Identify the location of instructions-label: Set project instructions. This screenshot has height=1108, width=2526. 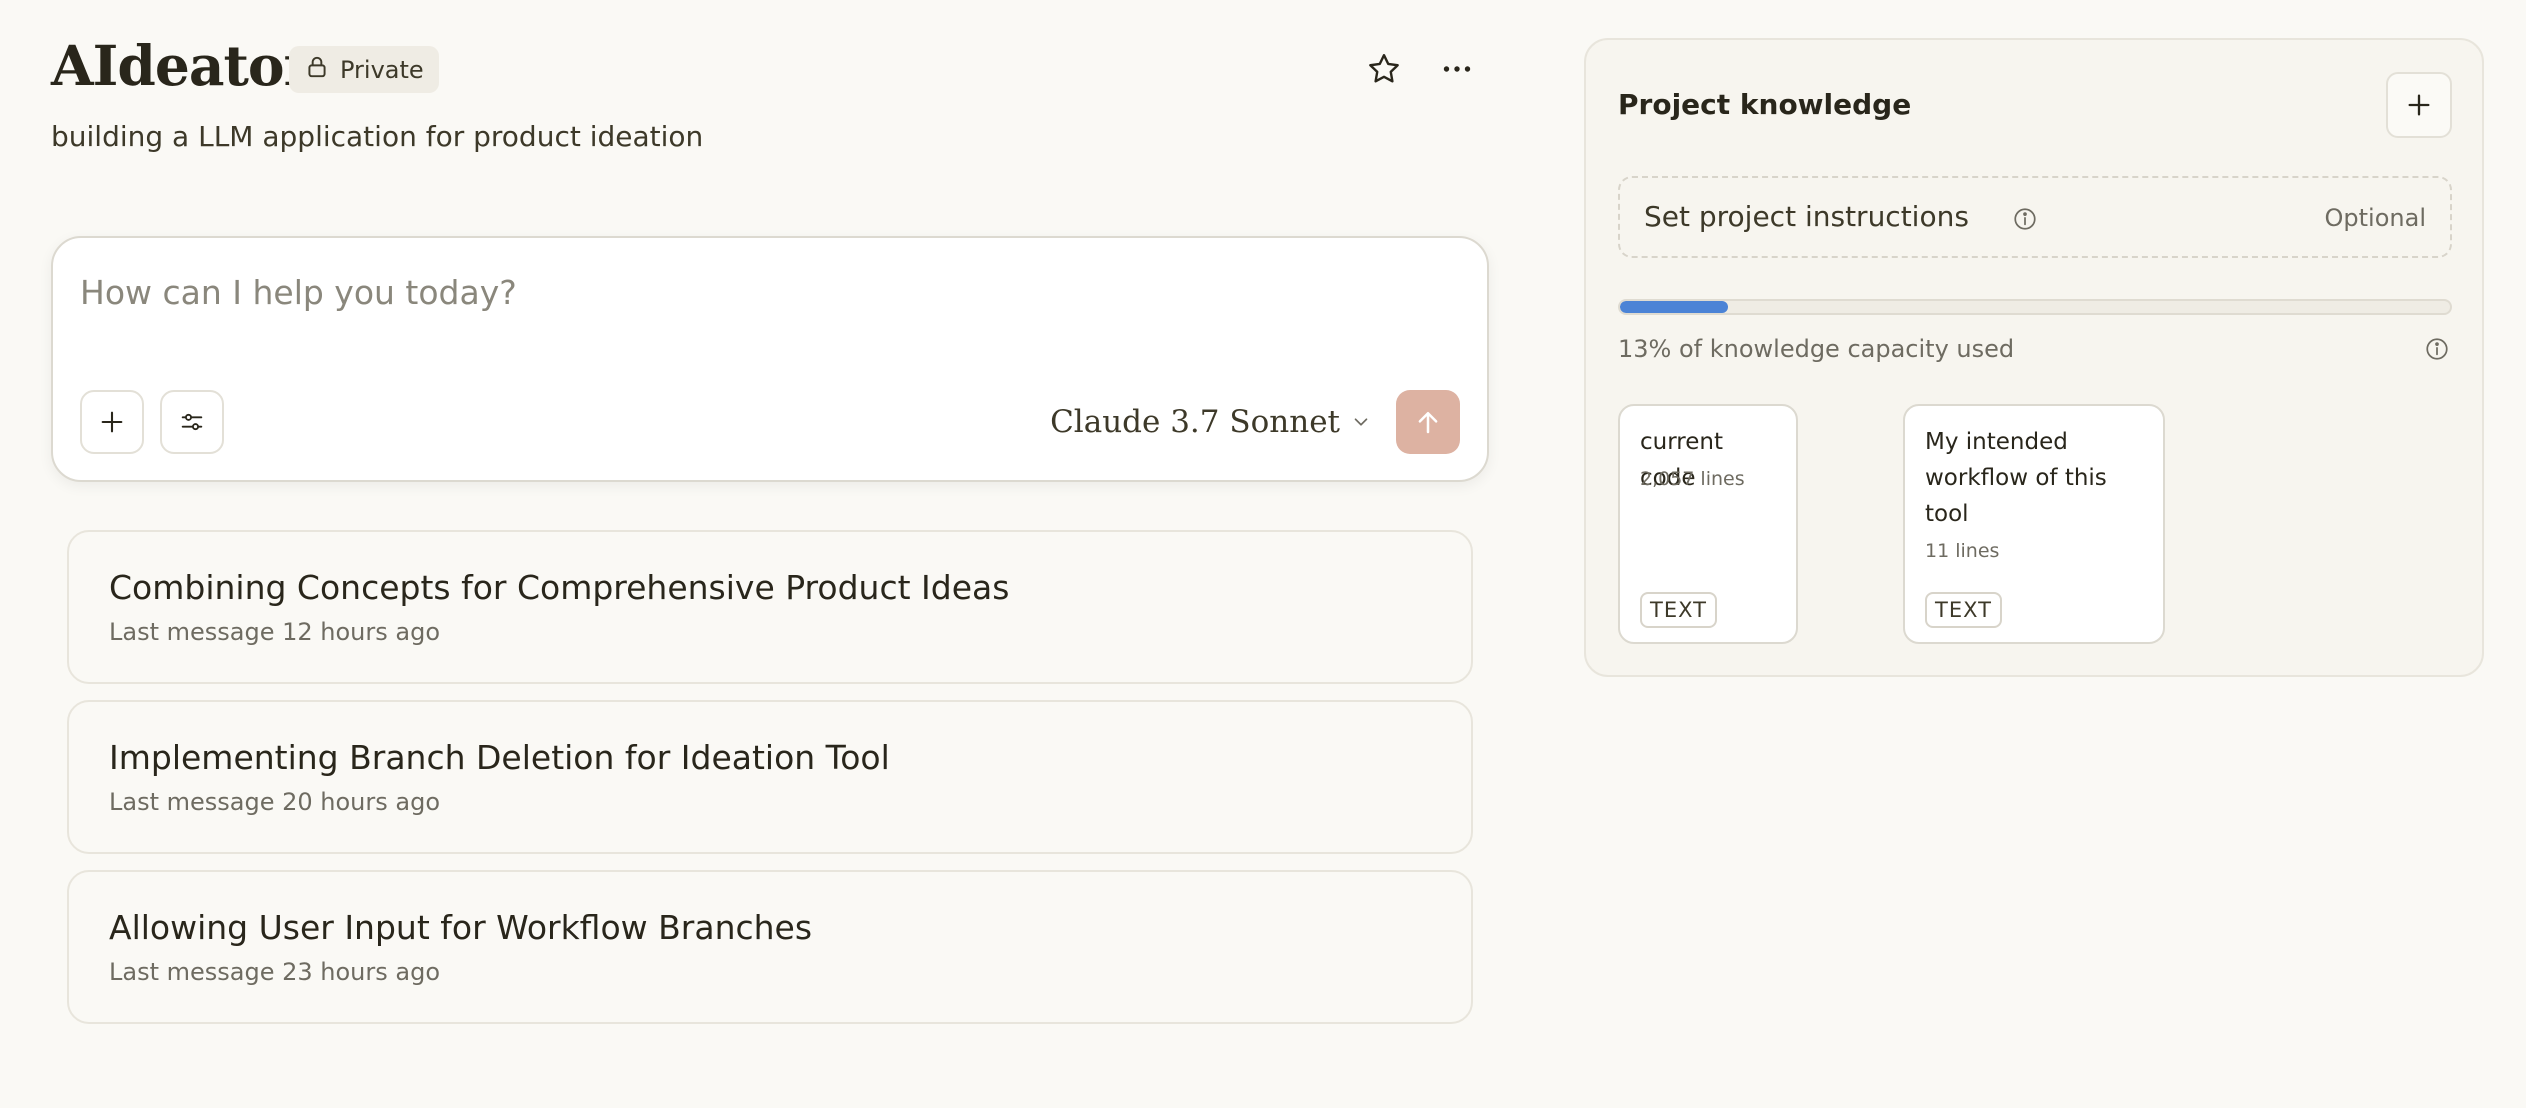
(1806, 216).